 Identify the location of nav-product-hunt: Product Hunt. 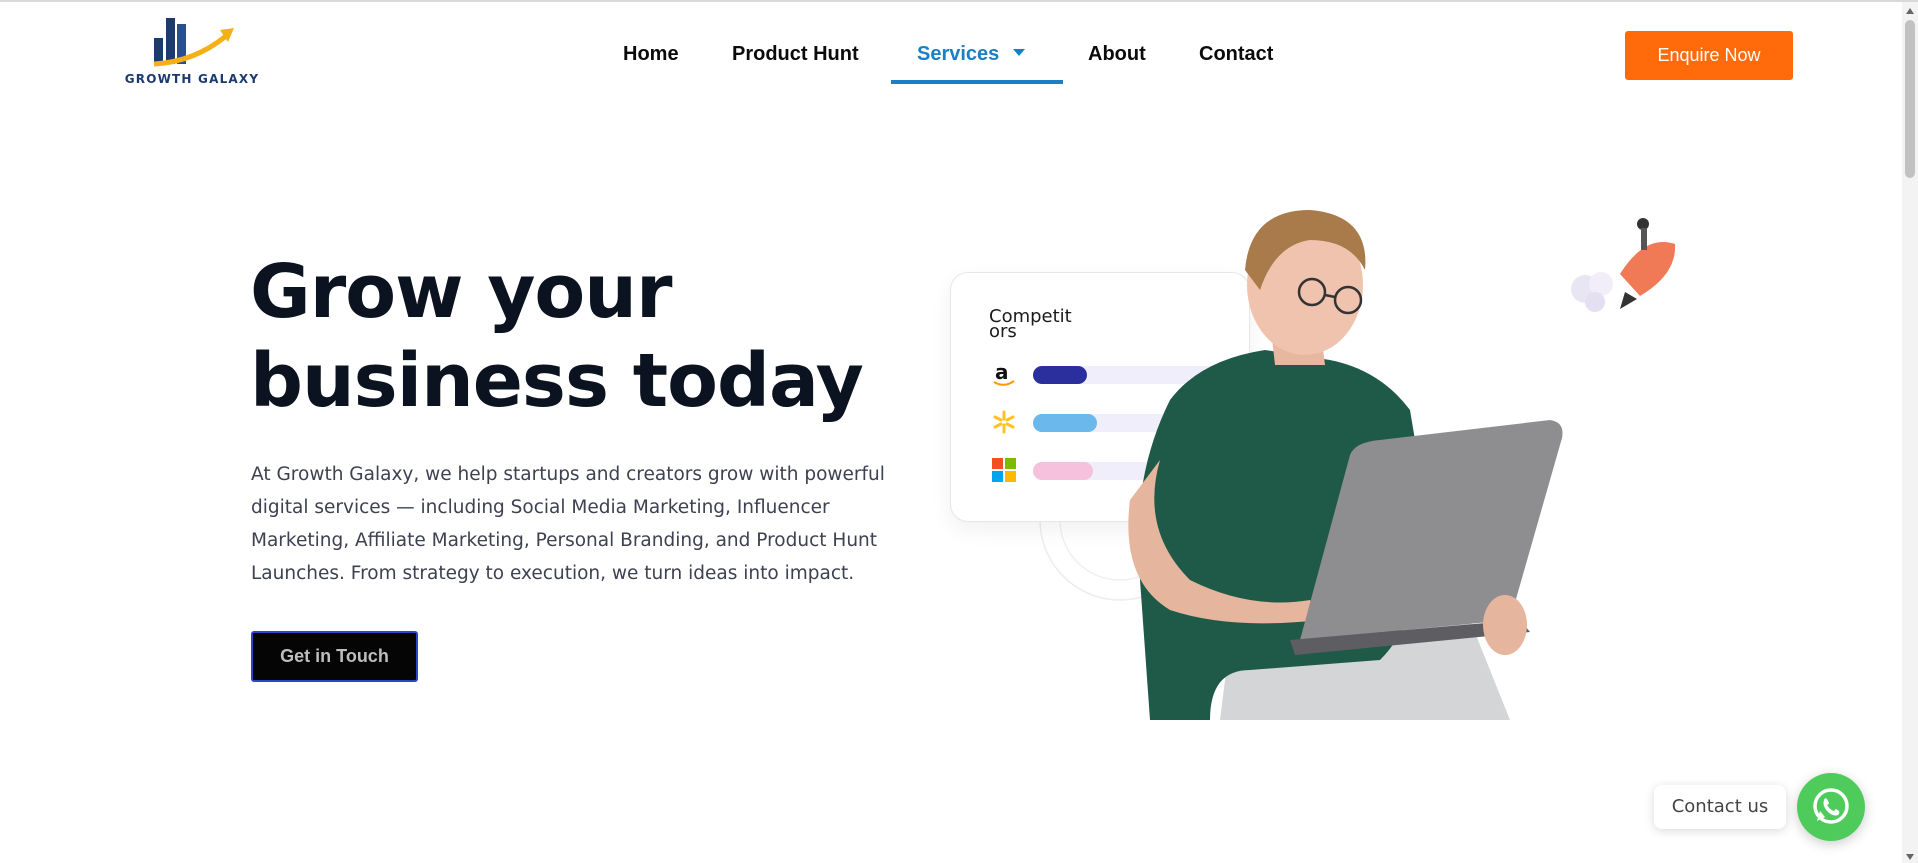
(795, 54).